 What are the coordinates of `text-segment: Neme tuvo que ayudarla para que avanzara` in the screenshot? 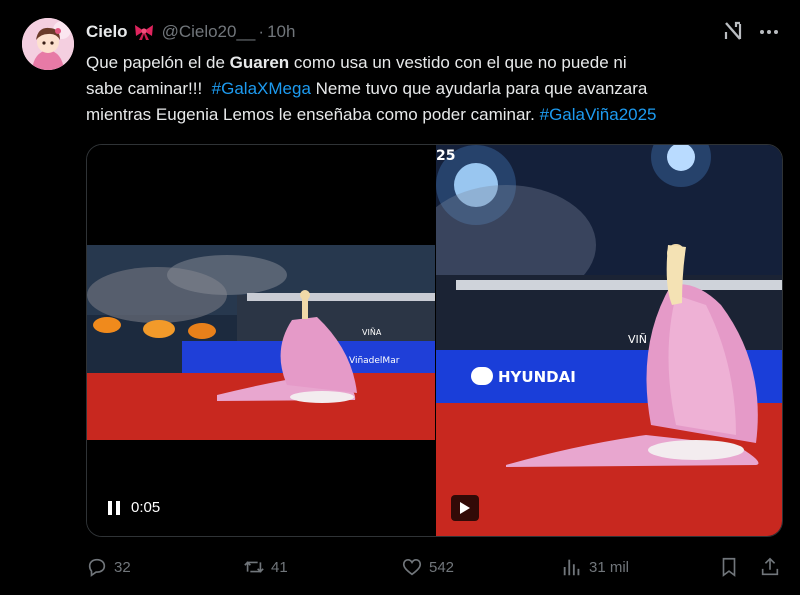 It's located at (479, 88).